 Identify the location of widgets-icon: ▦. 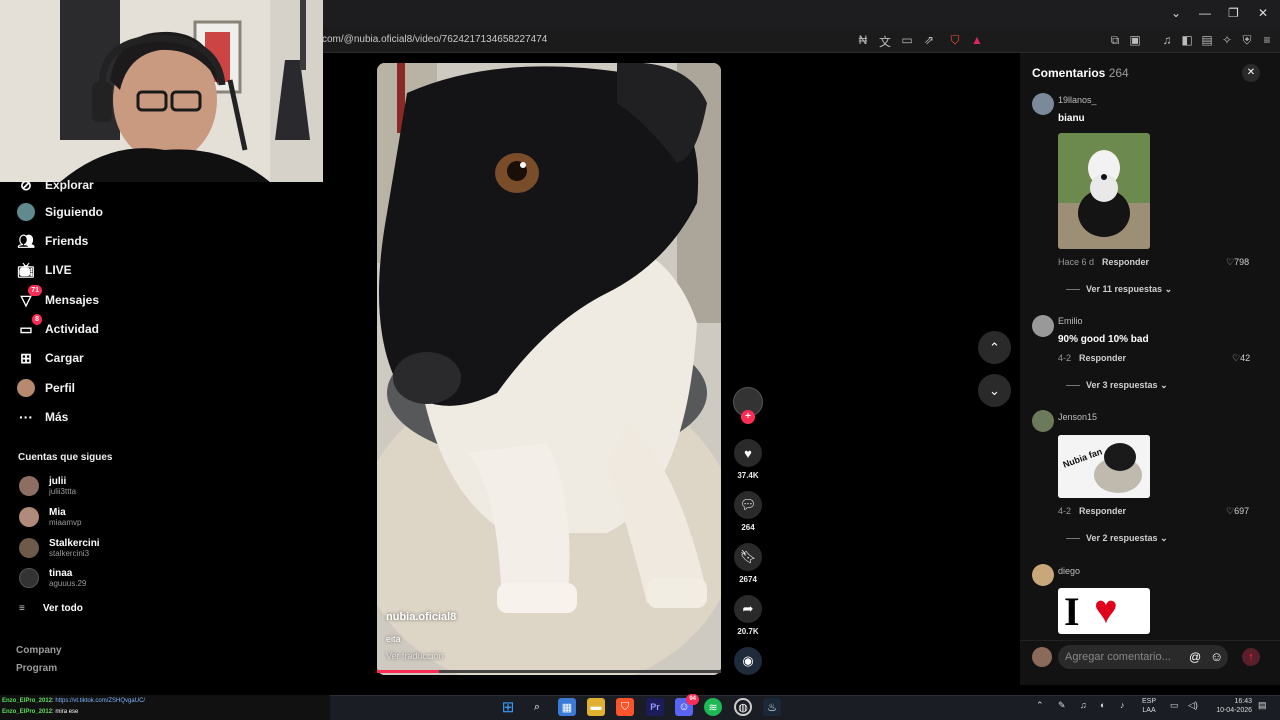
(567, 707).